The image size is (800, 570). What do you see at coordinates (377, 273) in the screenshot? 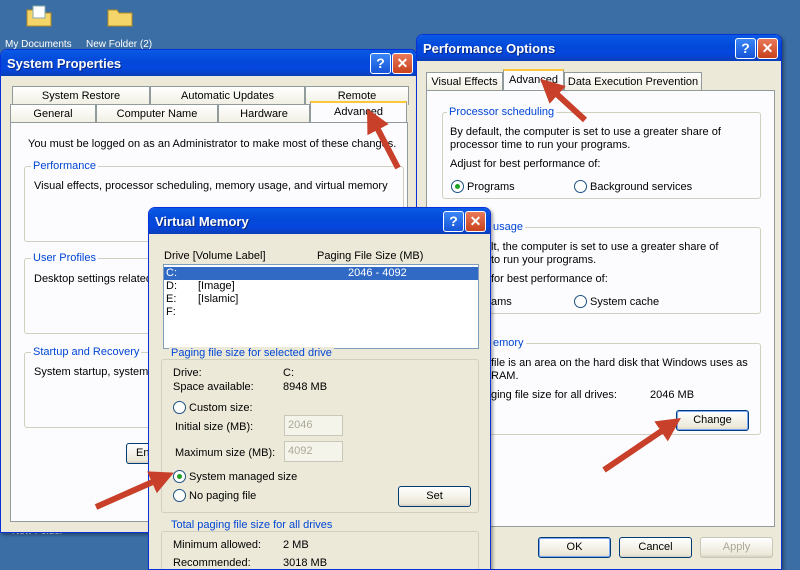
I see `drive-paging-size: 2046 - 4092` at bounding box center [377, 273].